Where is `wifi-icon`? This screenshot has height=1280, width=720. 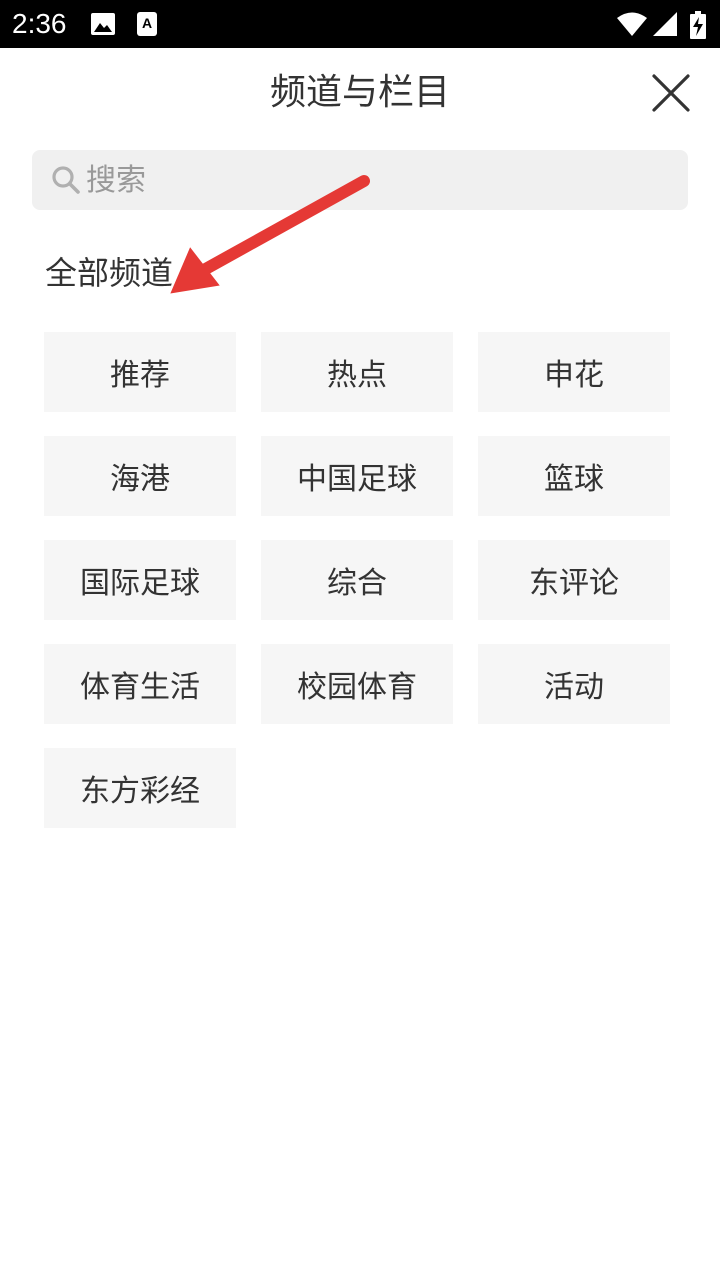
wifi-icon is located at coordinates (632, 26).